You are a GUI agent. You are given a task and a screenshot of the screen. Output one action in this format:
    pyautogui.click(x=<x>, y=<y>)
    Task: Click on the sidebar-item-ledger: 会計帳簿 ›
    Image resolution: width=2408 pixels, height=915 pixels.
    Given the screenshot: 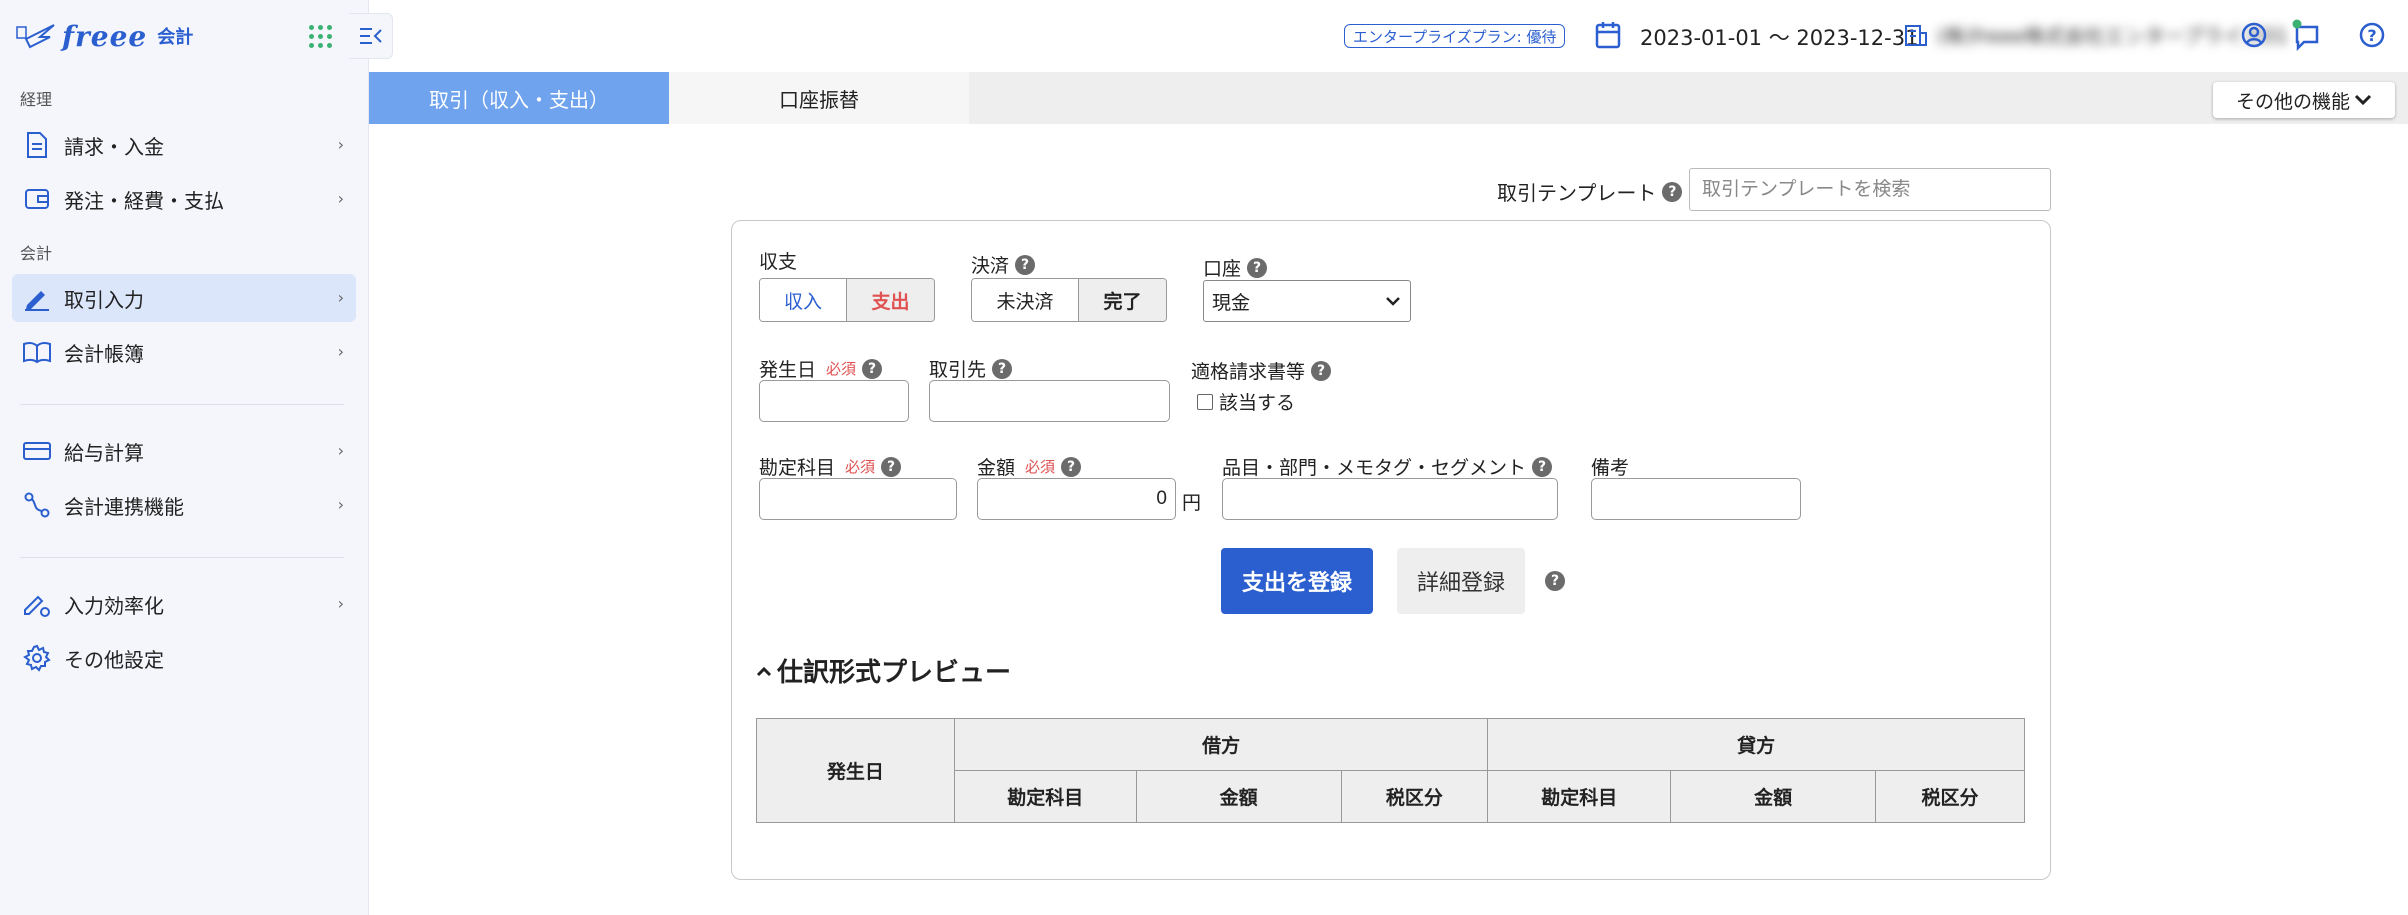 What is the action you would take?
    pyautogui.click(x=184, y=352)
    